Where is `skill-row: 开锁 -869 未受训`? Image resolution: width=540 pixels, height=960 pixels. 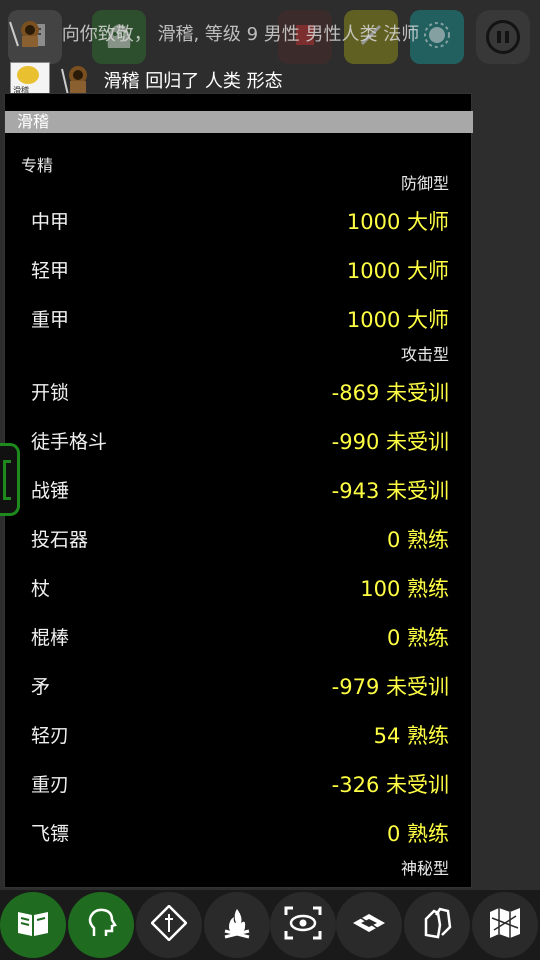
skill-row: 开锁 -869 未受训 is located at coordinates (239, 391).